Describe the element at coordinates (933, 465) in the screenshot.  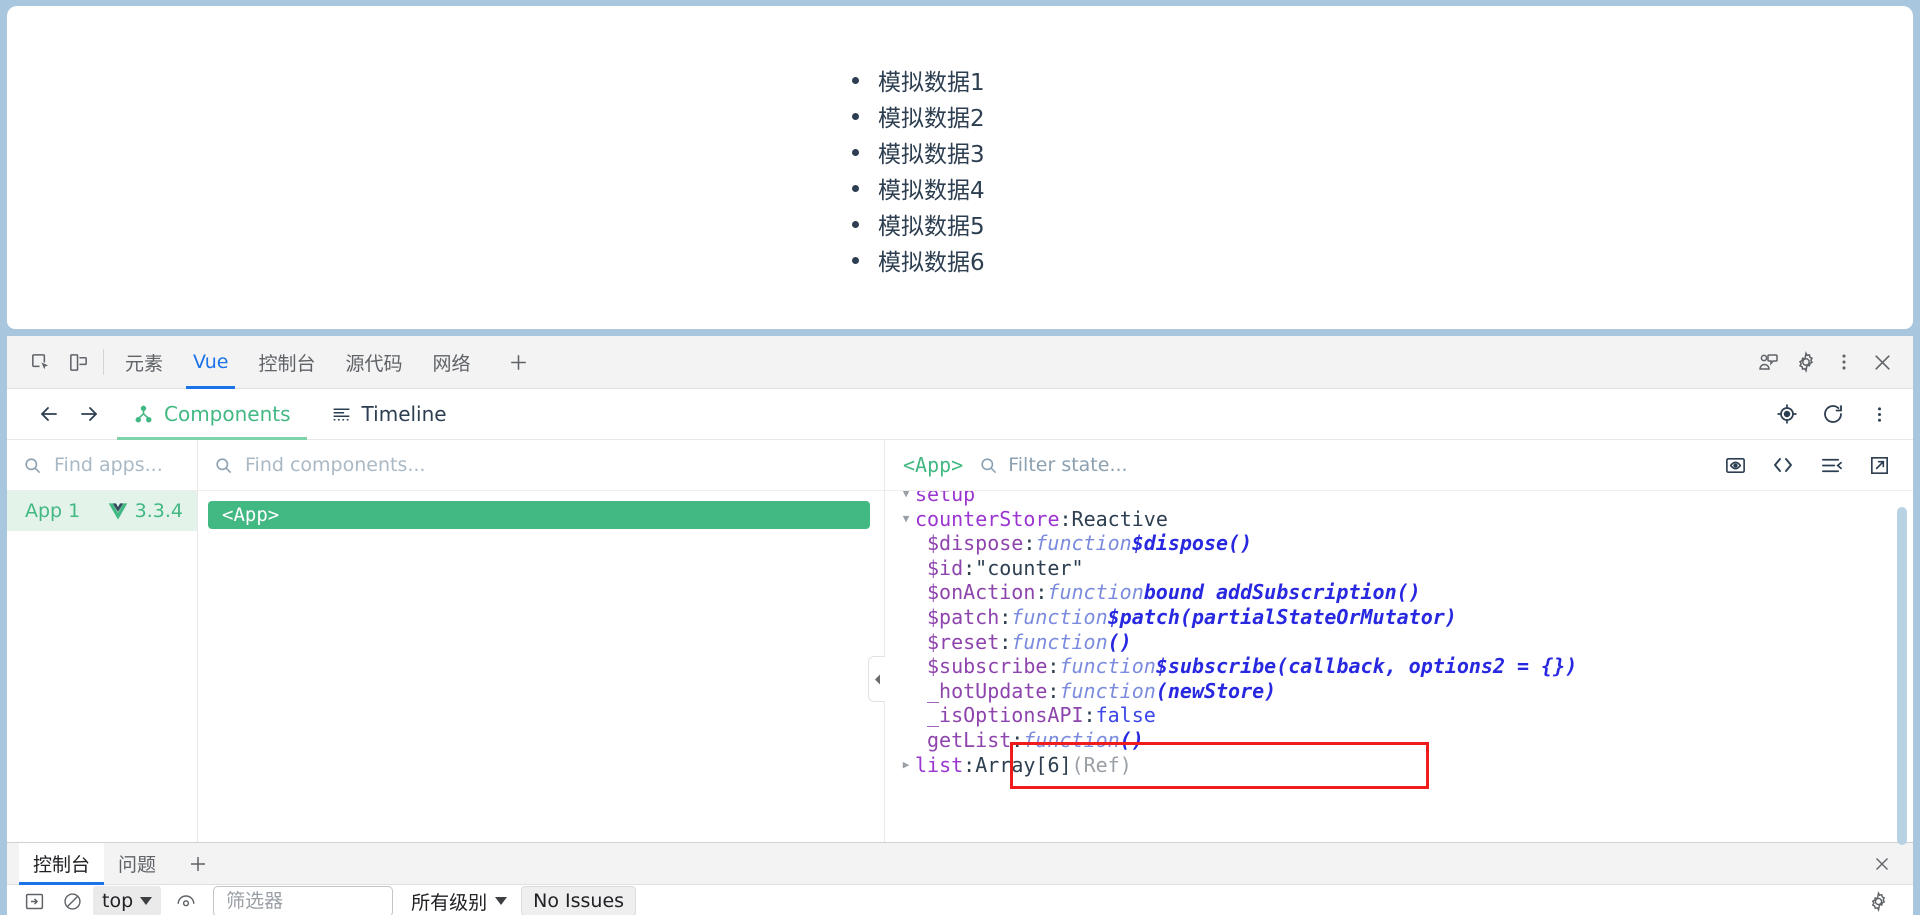
I see `selected-component-label: <App>` at that location.